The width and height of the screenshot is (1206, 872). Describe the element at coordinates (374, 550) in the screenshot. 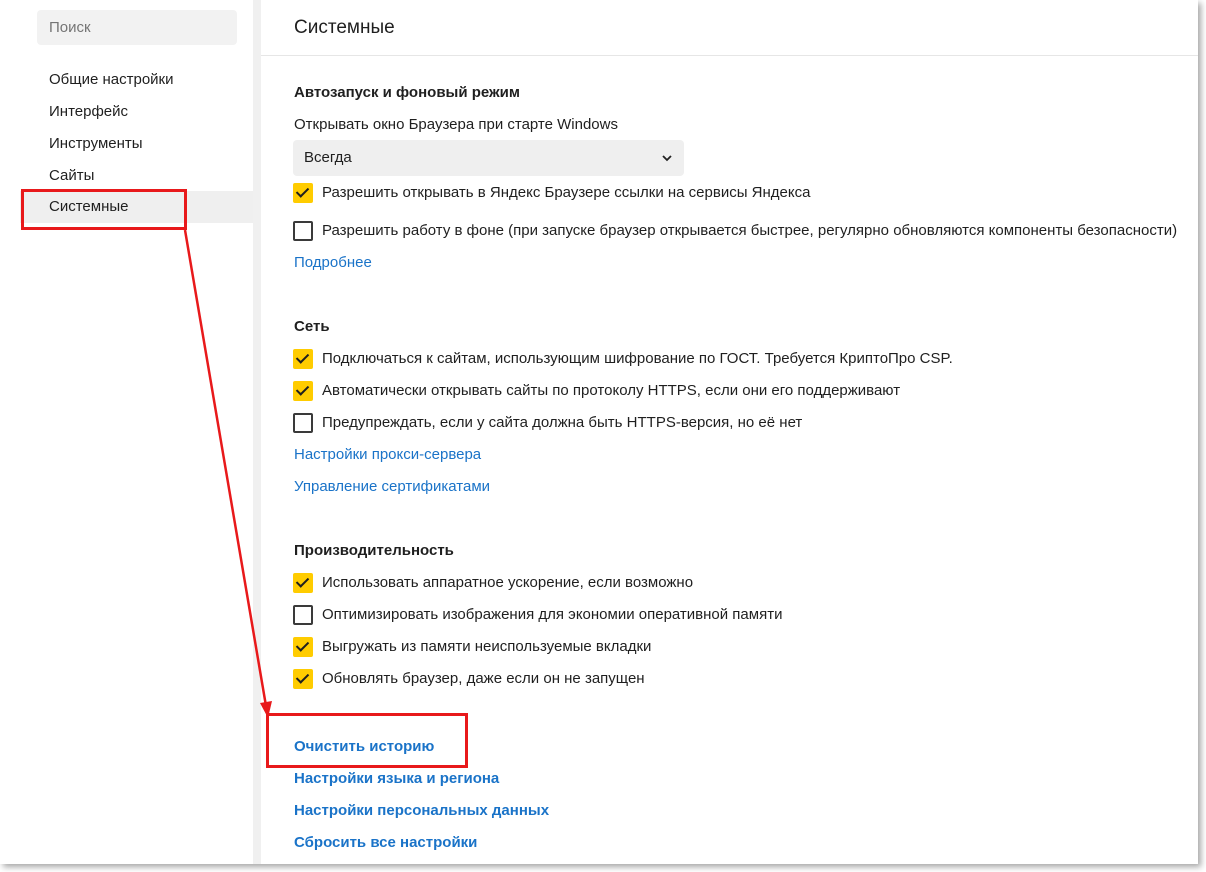

I see `section-heading-performance: Производительность` at that location.